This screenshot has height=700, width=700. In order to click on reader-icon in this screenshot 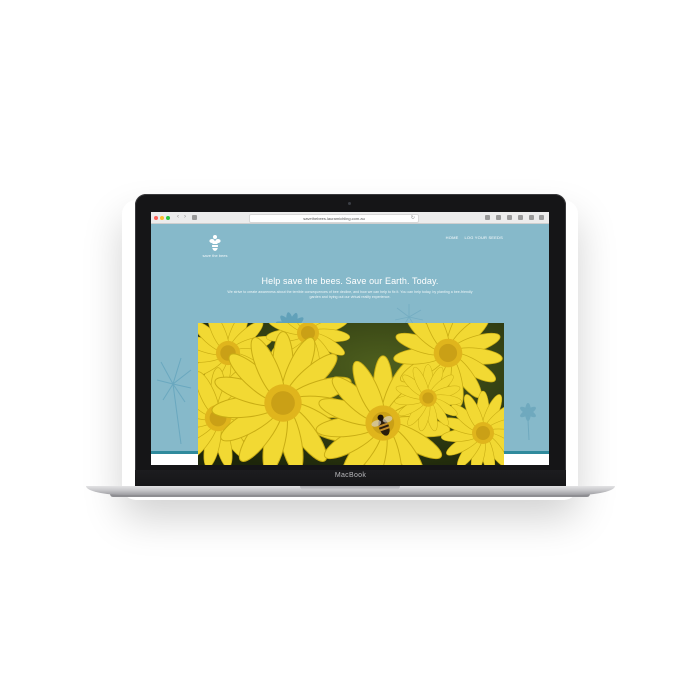, I will do `click(509, 217)`.